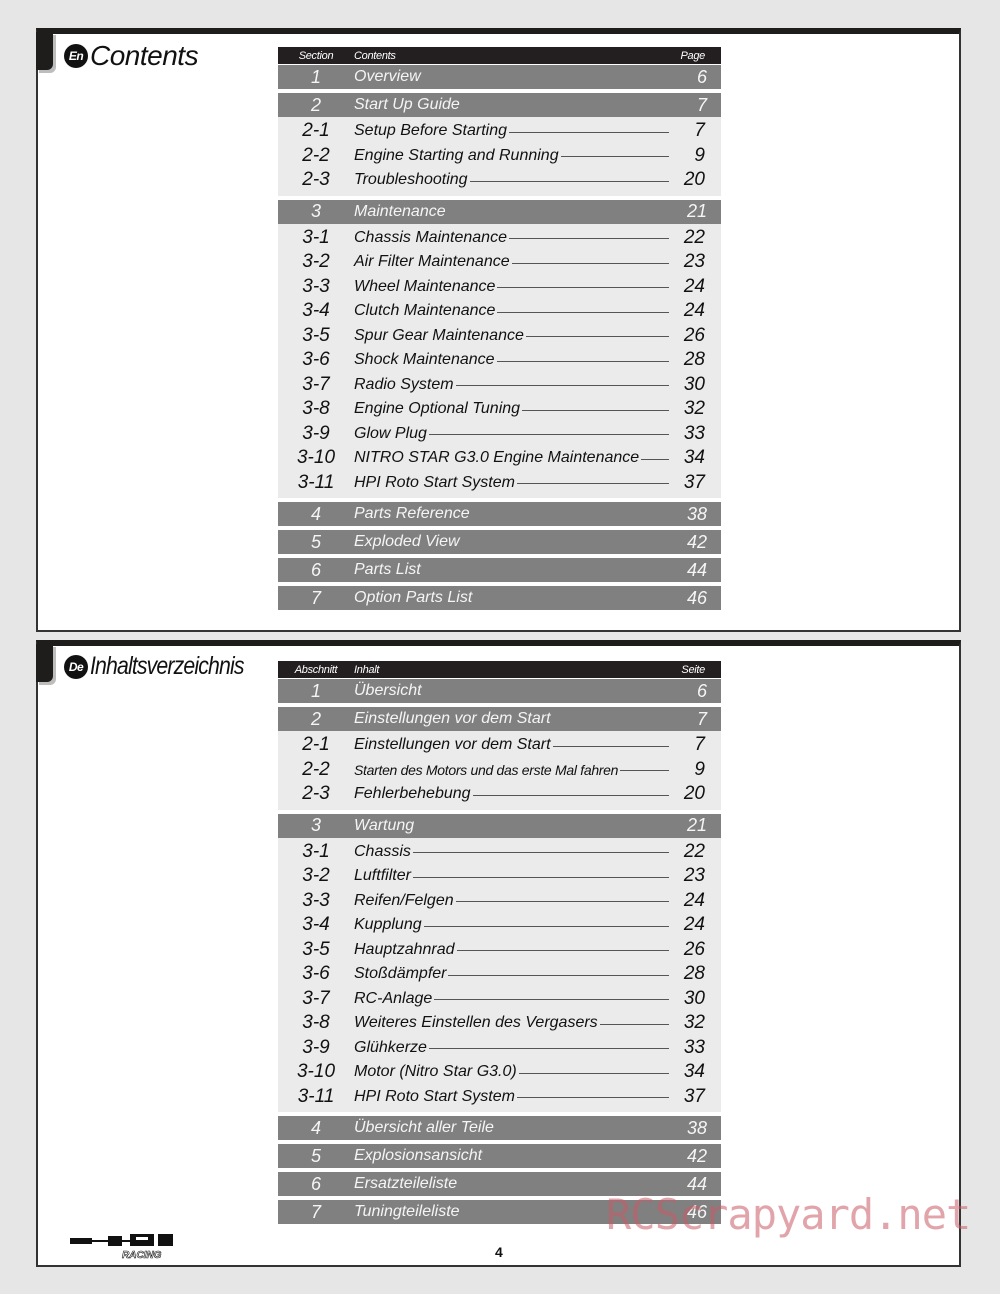  I want to click on toc-subsection-row: 3-9 Glow Plug 33, so click(499, 434).